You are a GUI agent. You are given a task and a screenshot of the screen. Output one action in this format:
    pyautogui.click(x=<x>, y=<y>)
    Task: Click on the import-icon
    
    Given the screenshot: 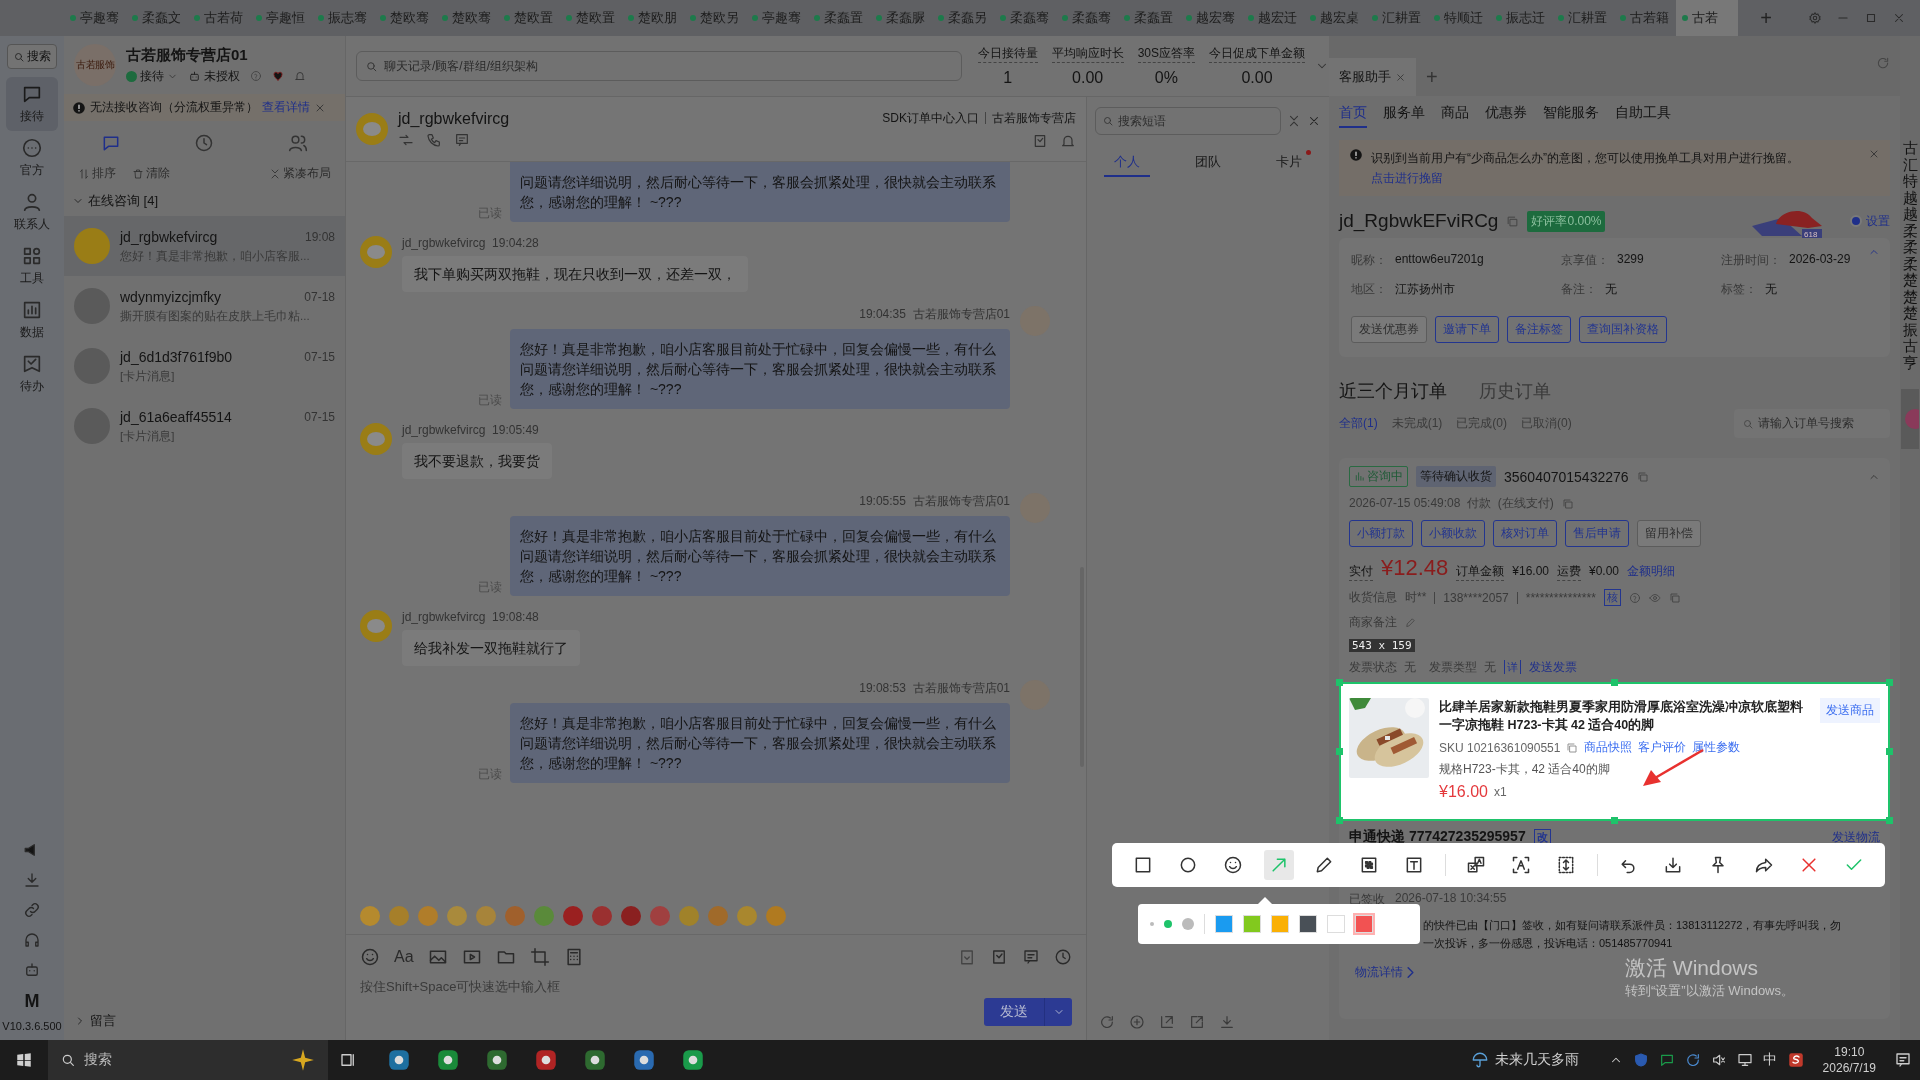 What is the action you would take?
    pyautogui.click(x=1167, y=1022)
    